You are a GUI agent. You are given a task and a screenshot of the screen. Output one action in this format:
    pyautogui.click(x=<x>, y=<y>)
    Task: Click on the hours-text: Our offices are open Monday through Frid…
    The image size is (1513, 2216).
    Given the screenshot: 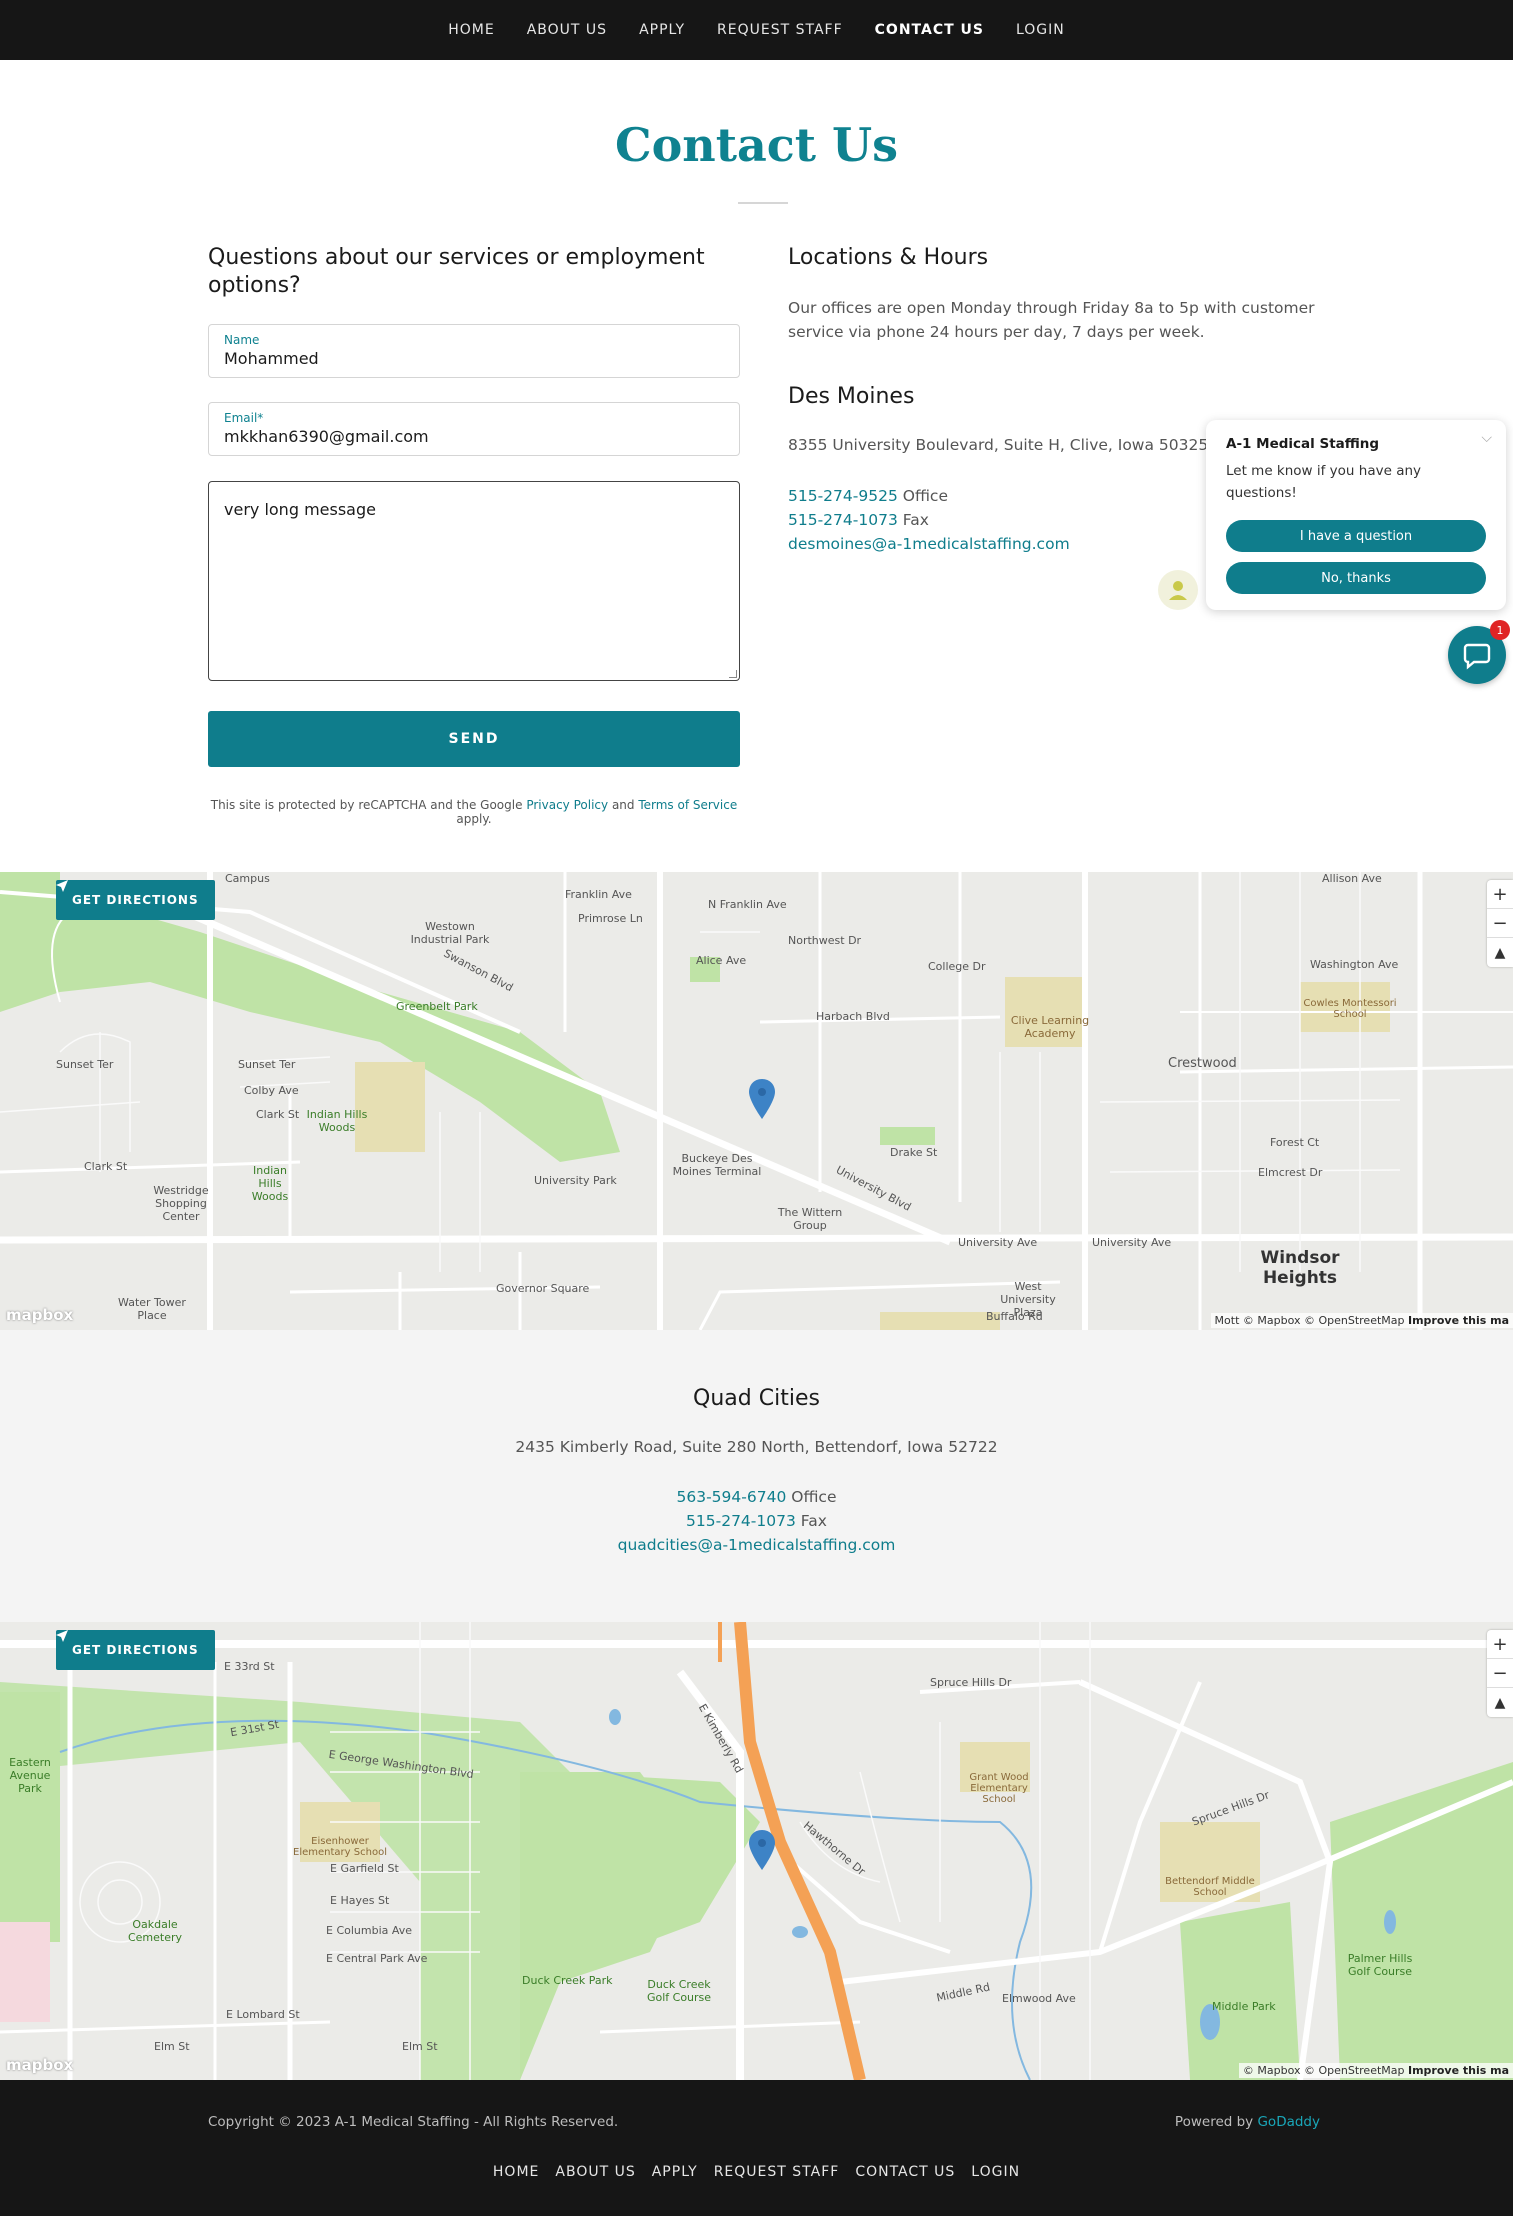 What is the action you would take?
    pyautogui.click(x=1051, y=320)
    